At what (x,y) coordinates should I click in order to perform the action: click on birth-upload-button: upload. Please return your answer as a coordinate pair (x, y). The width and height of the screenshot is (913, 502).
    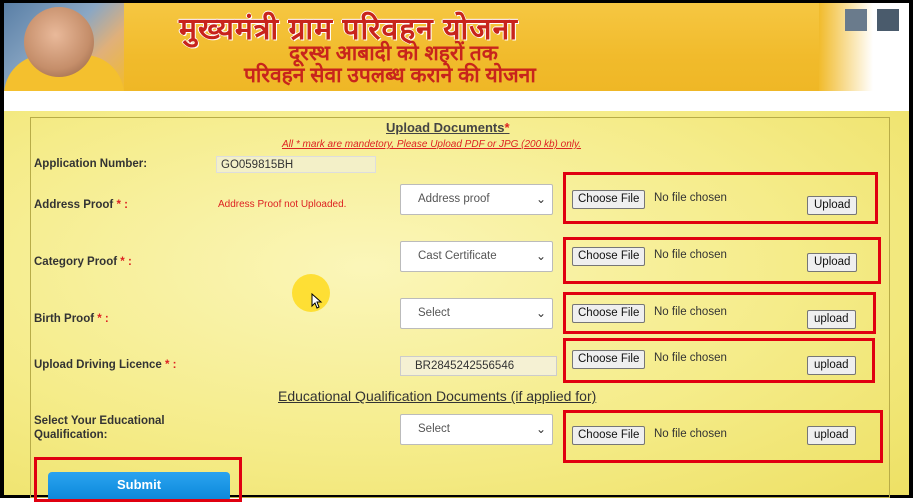
    Looking at the image, I should click on (831, 319).